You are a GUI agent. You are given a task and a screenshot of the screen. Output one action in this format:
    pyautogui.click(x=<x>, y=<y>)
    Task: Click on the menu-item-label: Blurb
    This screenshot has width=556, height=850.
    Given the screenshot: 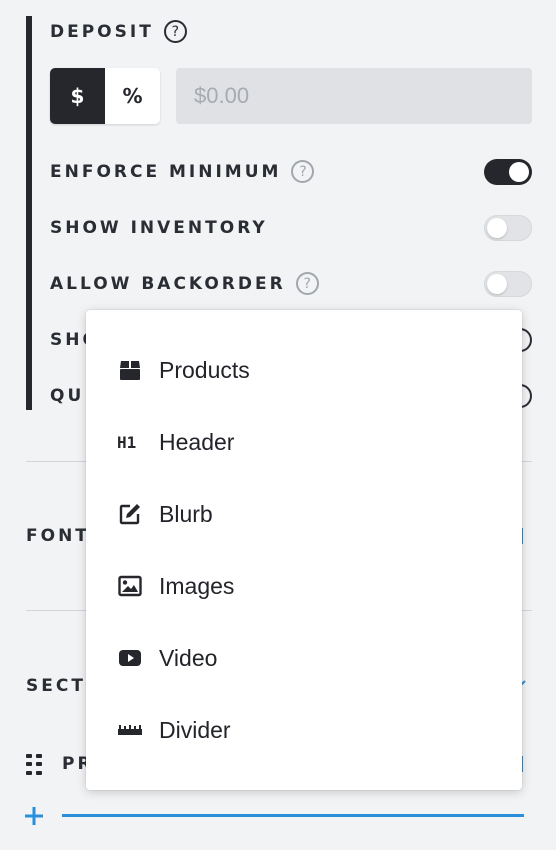 What is the action you would take?
    pyautogui.click(x=186, y=513)
    